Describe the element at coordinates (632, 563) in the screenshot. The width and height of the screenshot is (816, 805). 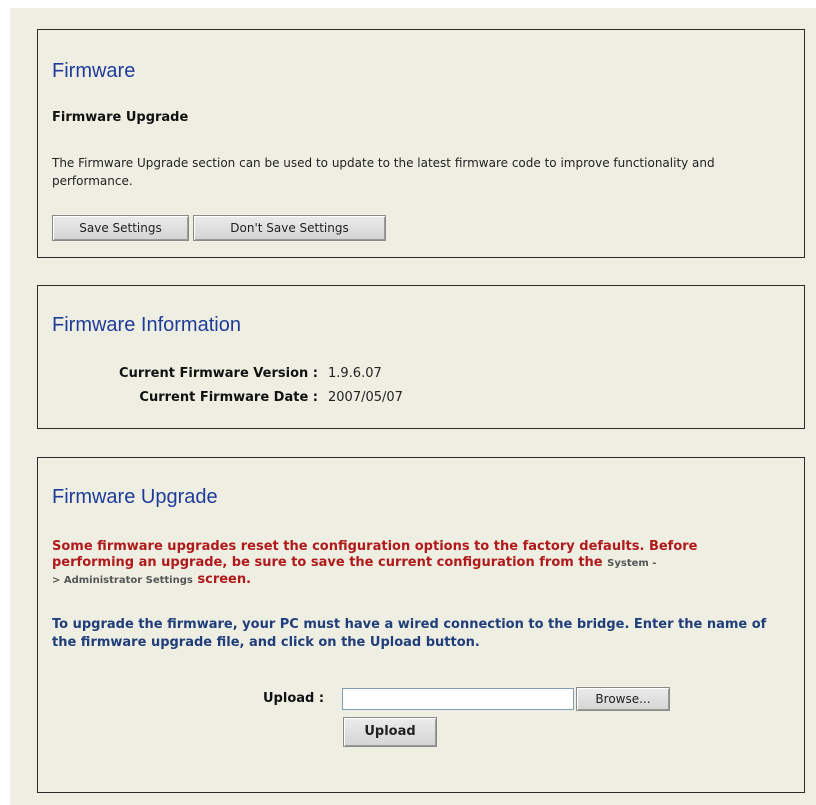
I see `system-link-text: System -` at that location.